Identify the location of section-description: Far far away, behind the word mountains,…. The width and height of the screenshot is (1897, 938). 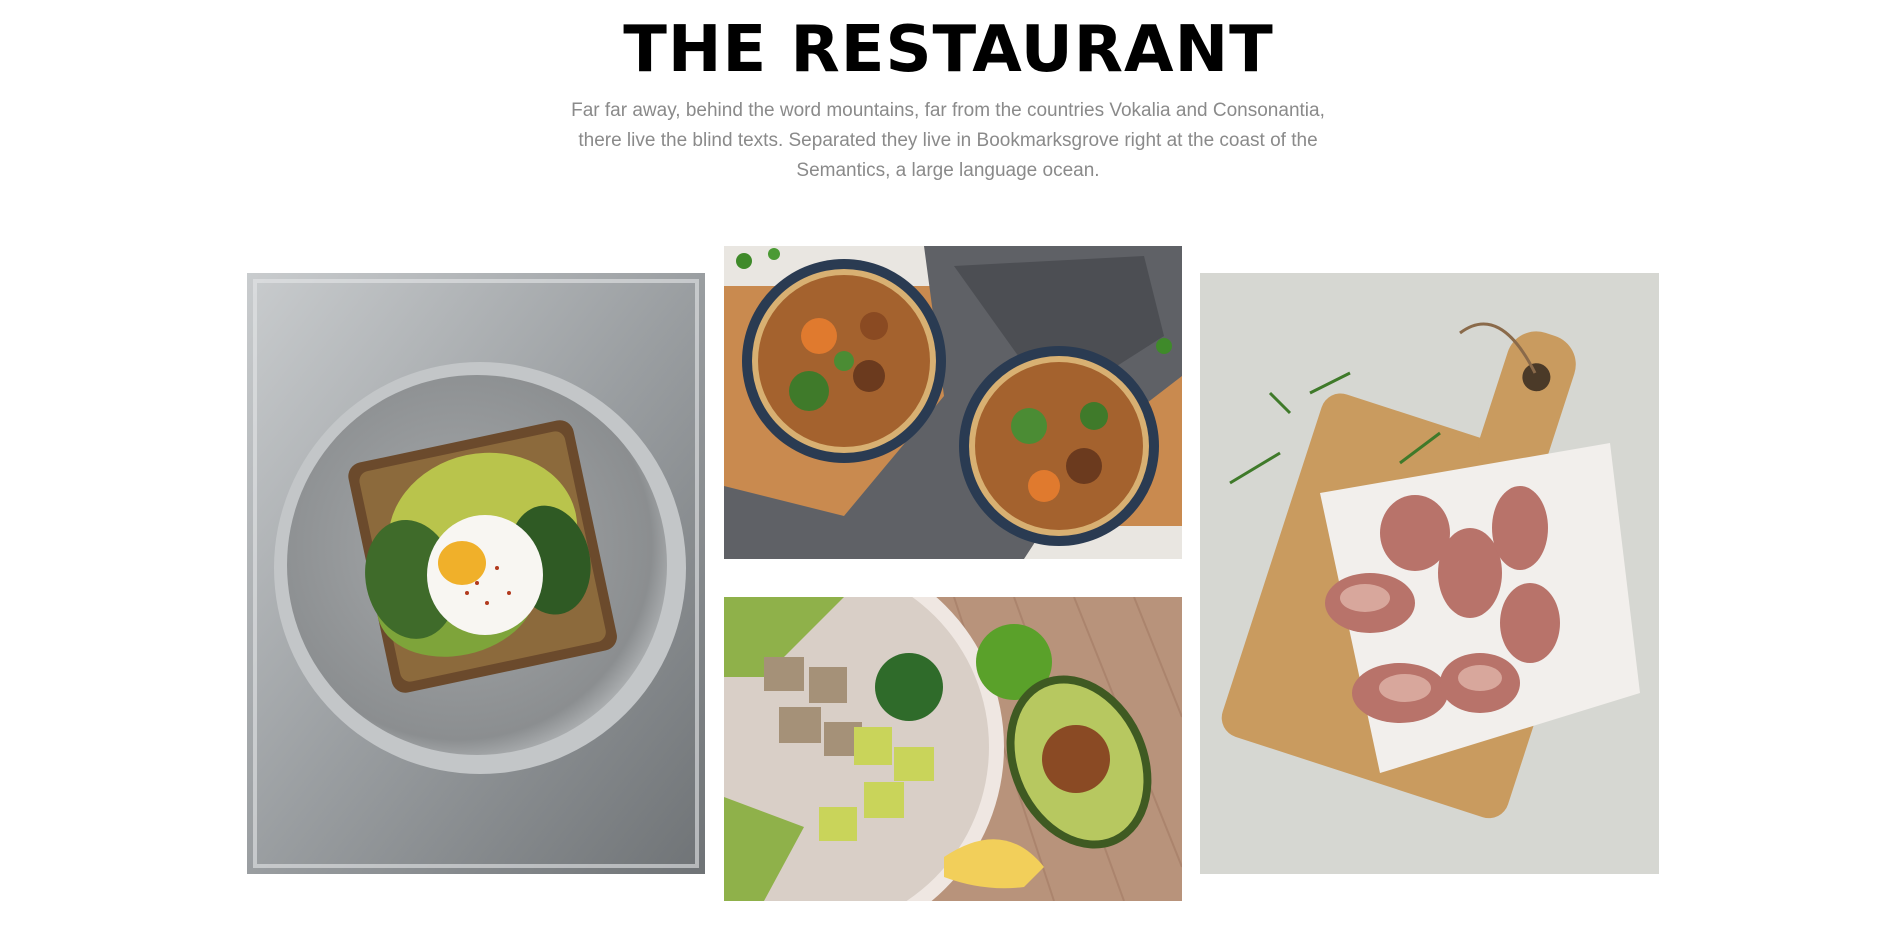
(948, 140).